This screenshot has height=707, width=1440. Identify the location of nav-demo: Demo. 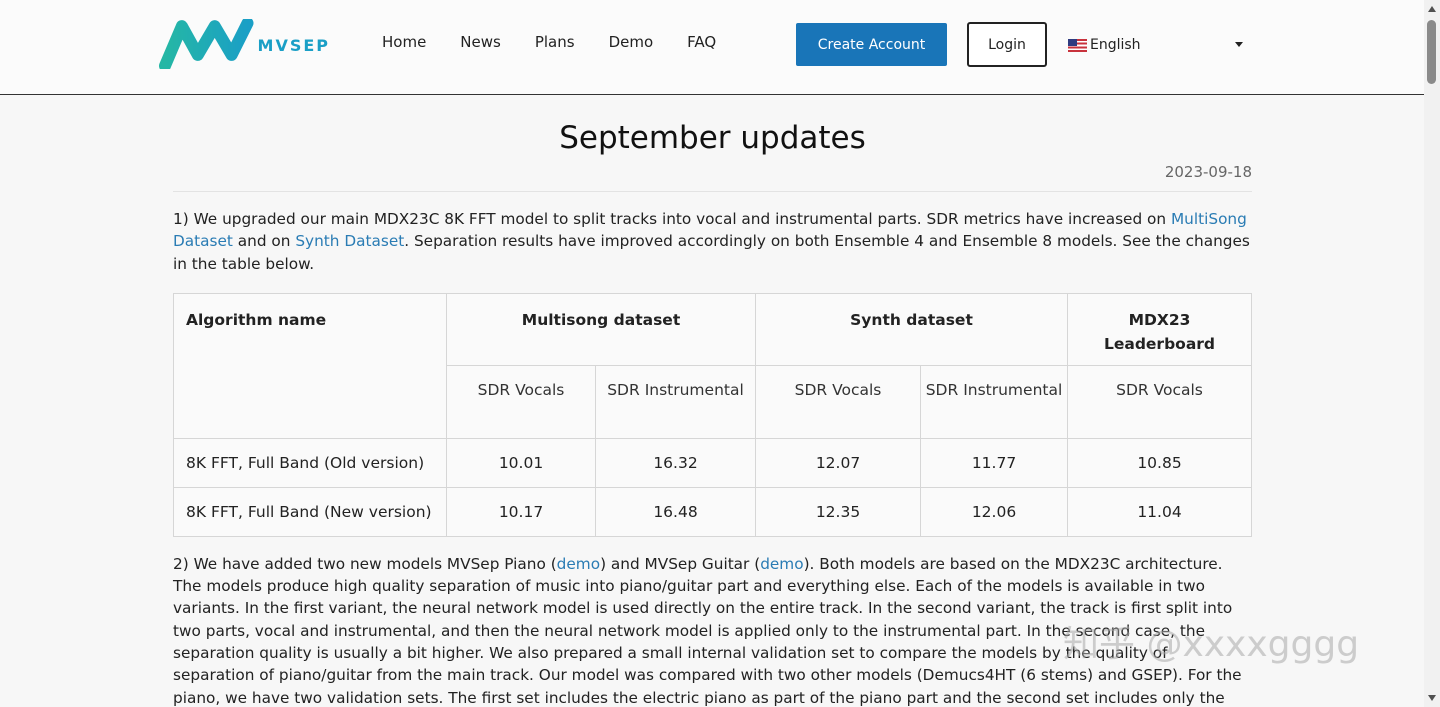
(631, 42).